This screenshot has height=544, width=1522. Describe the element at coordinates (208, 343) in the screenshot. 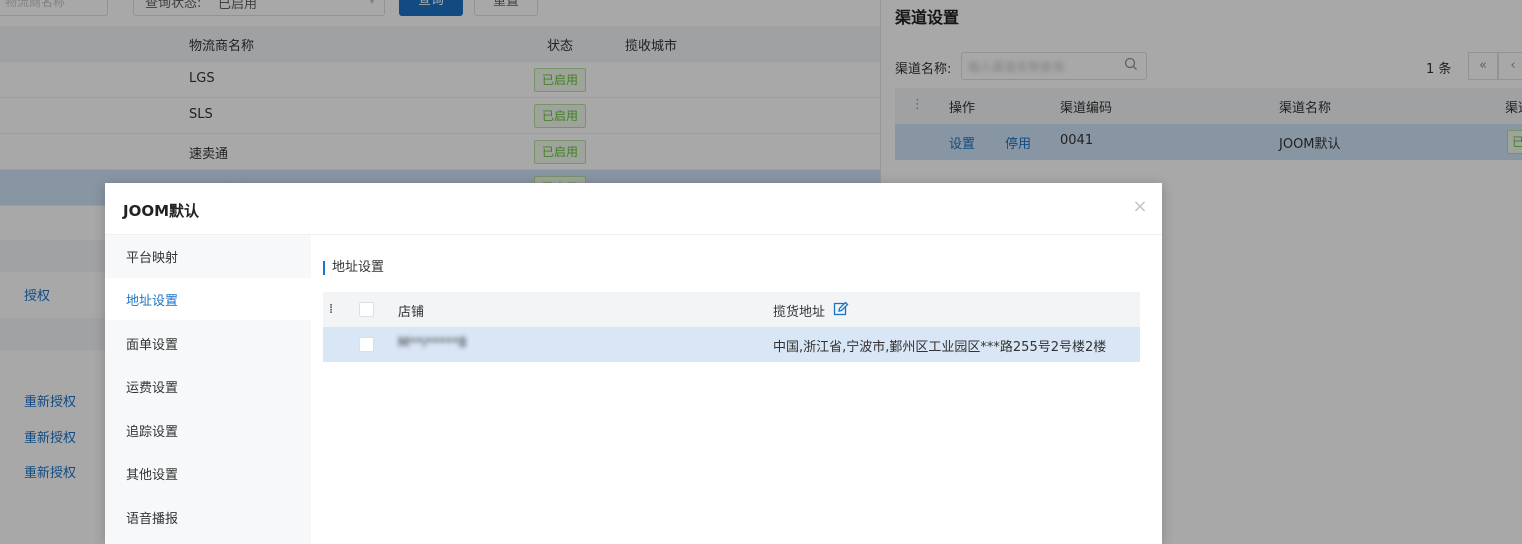

I see `menu-item-label-settings: 面单设置` at that location.